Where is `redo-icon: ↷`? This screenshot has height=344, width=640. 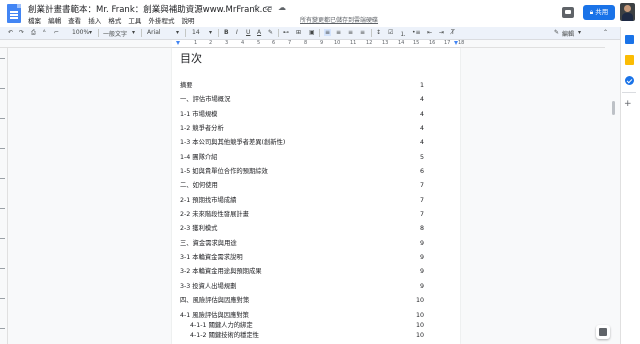 redo-icon: ↷ is located at coordinates (21, 32).